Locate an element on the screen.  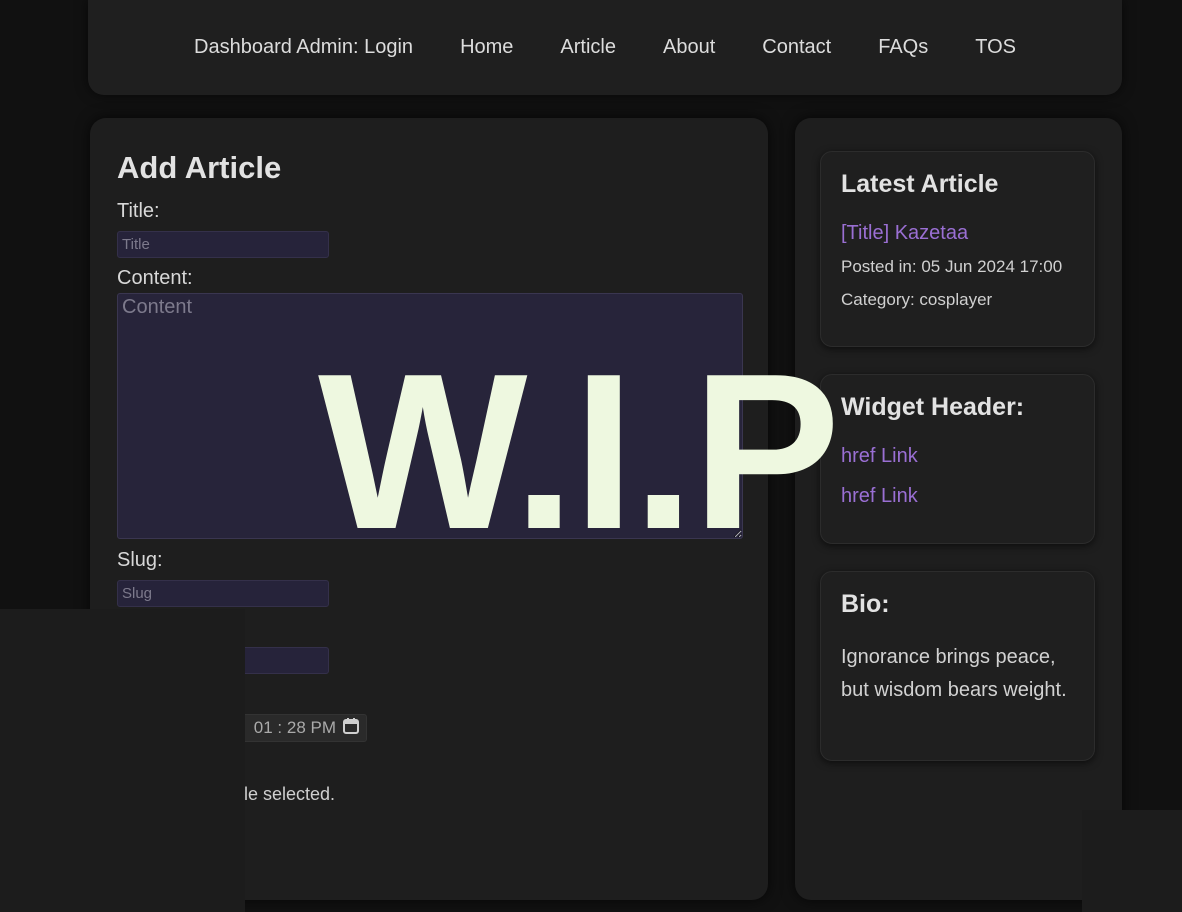
nav-dashboard-login: Dashboard Admin: Login is located at coordinates (303, 47).